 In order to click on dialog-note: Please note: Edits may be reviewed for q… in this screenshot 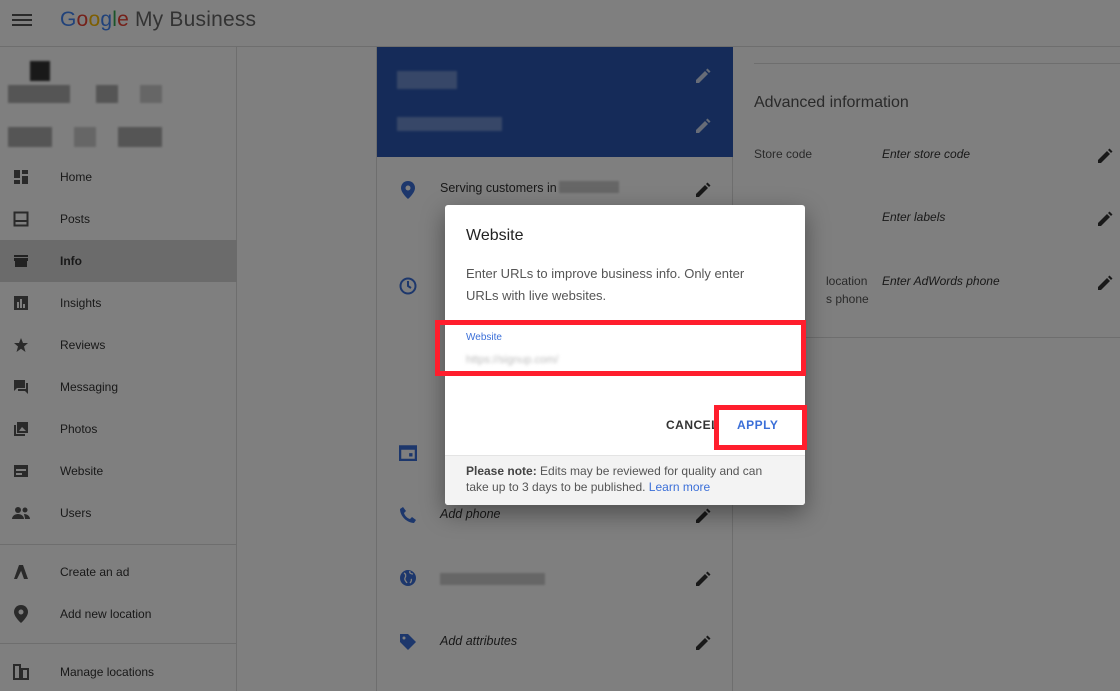, I will do `click(625, 480)`.